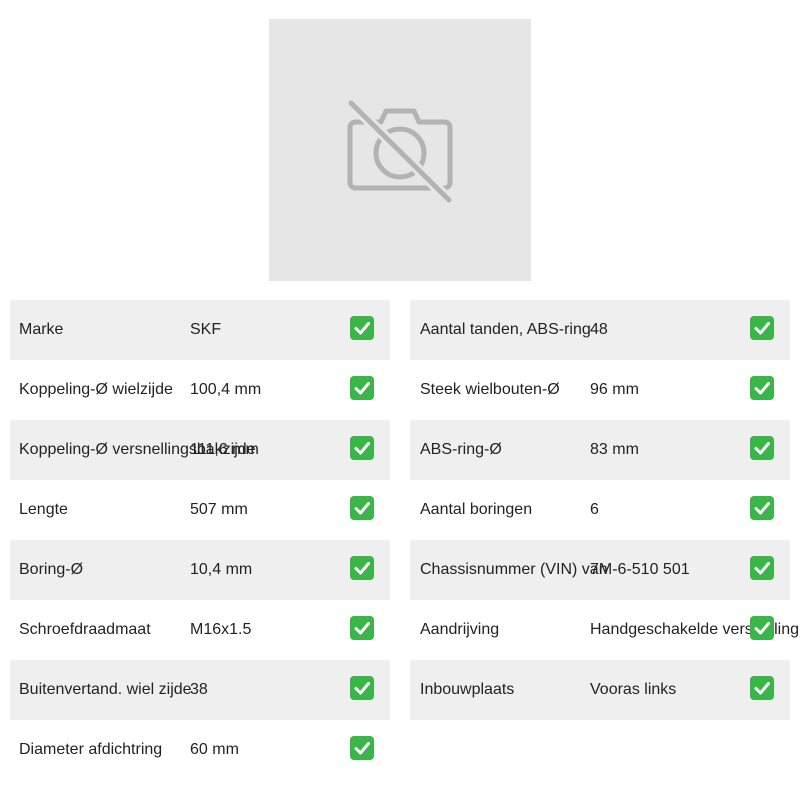 Image resolution: width=800 pixels, height=800 pixels. I want to click on spec-row: Inbouwplaats Vooras links, so click(600, 690).